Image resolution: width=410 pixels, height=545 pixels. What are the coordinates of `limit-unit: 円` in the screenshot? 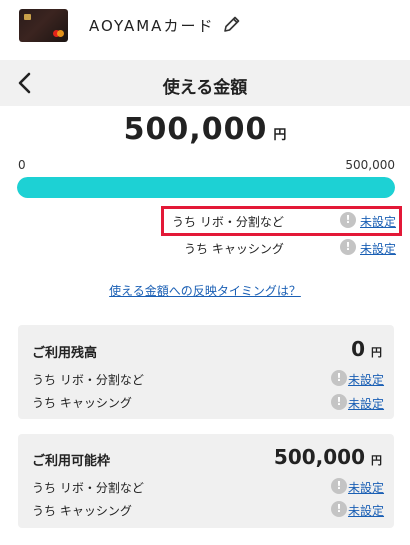 It's located at (376, 460).